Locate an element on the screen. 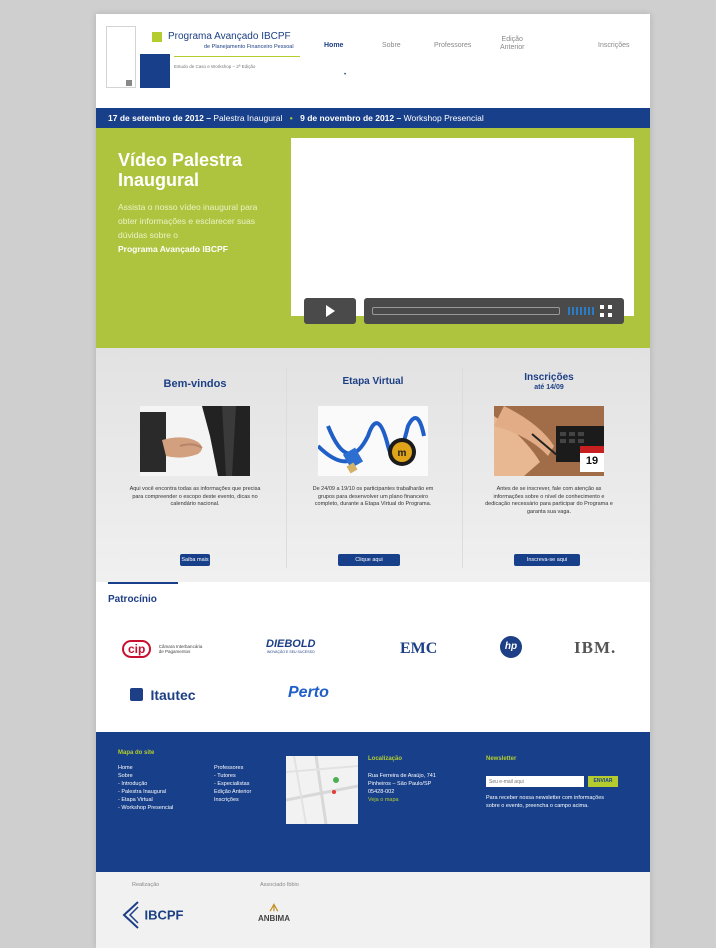 This screenshot has width=716, height=948. video-player is located at coordinates (462, 227).